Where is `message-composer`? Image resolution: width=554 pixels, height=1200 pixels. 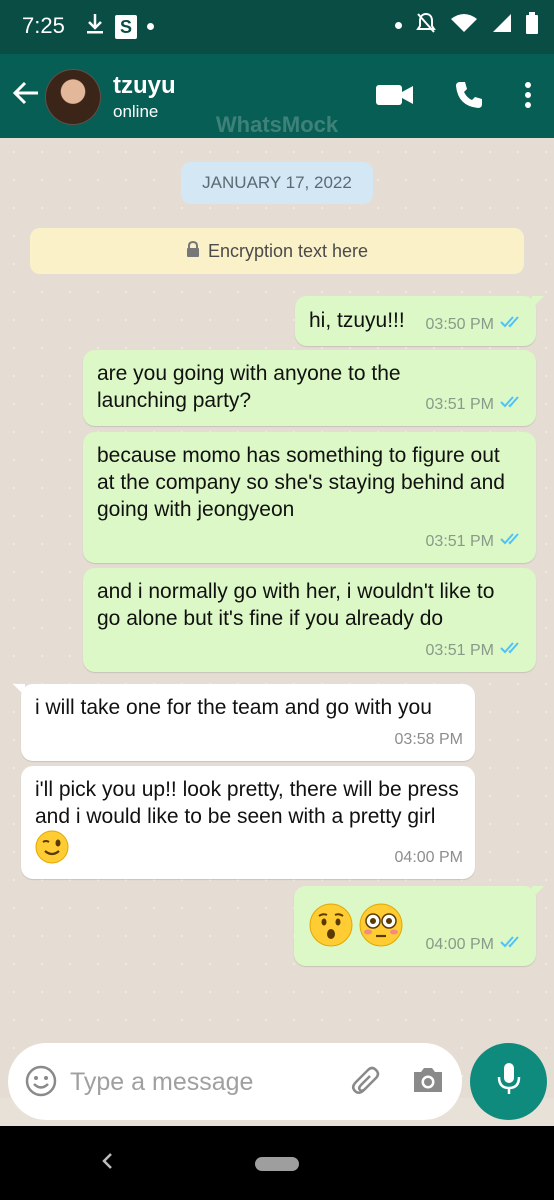
message-composer is located at coordinates (235, 1081).